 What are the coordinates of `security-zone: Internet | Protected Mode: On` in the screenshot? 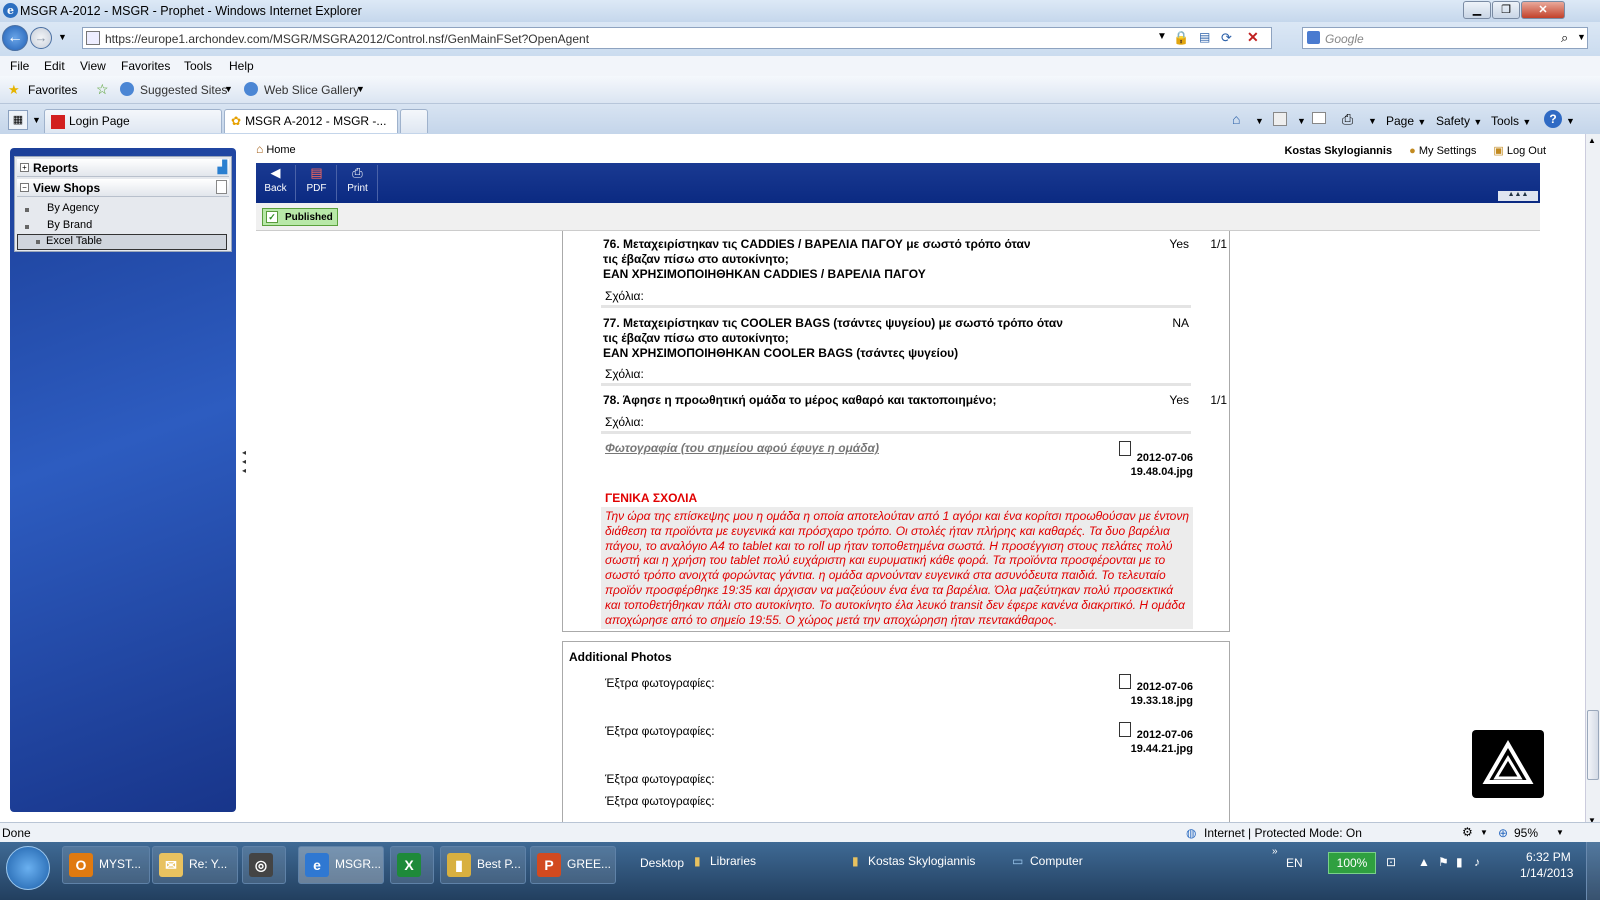 It's located at (1283, 833).